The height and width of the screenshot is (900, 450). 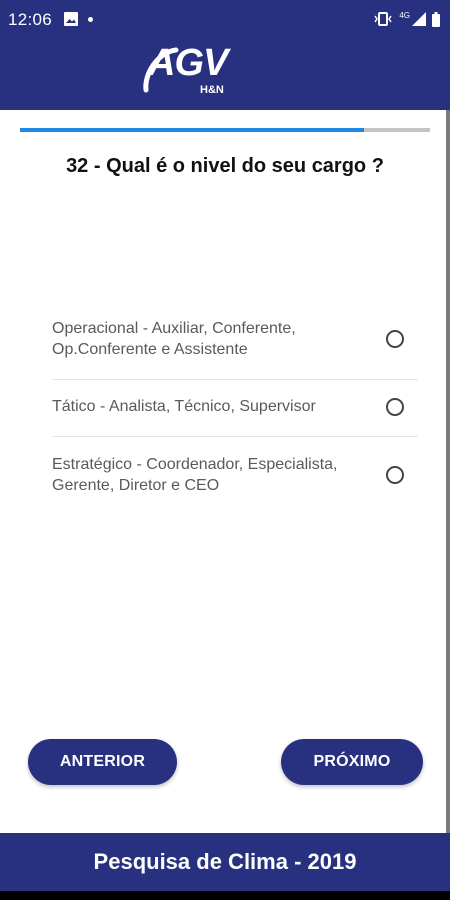 I want to click on next-button: PRÓXIMO, so click(x=352, y=762).